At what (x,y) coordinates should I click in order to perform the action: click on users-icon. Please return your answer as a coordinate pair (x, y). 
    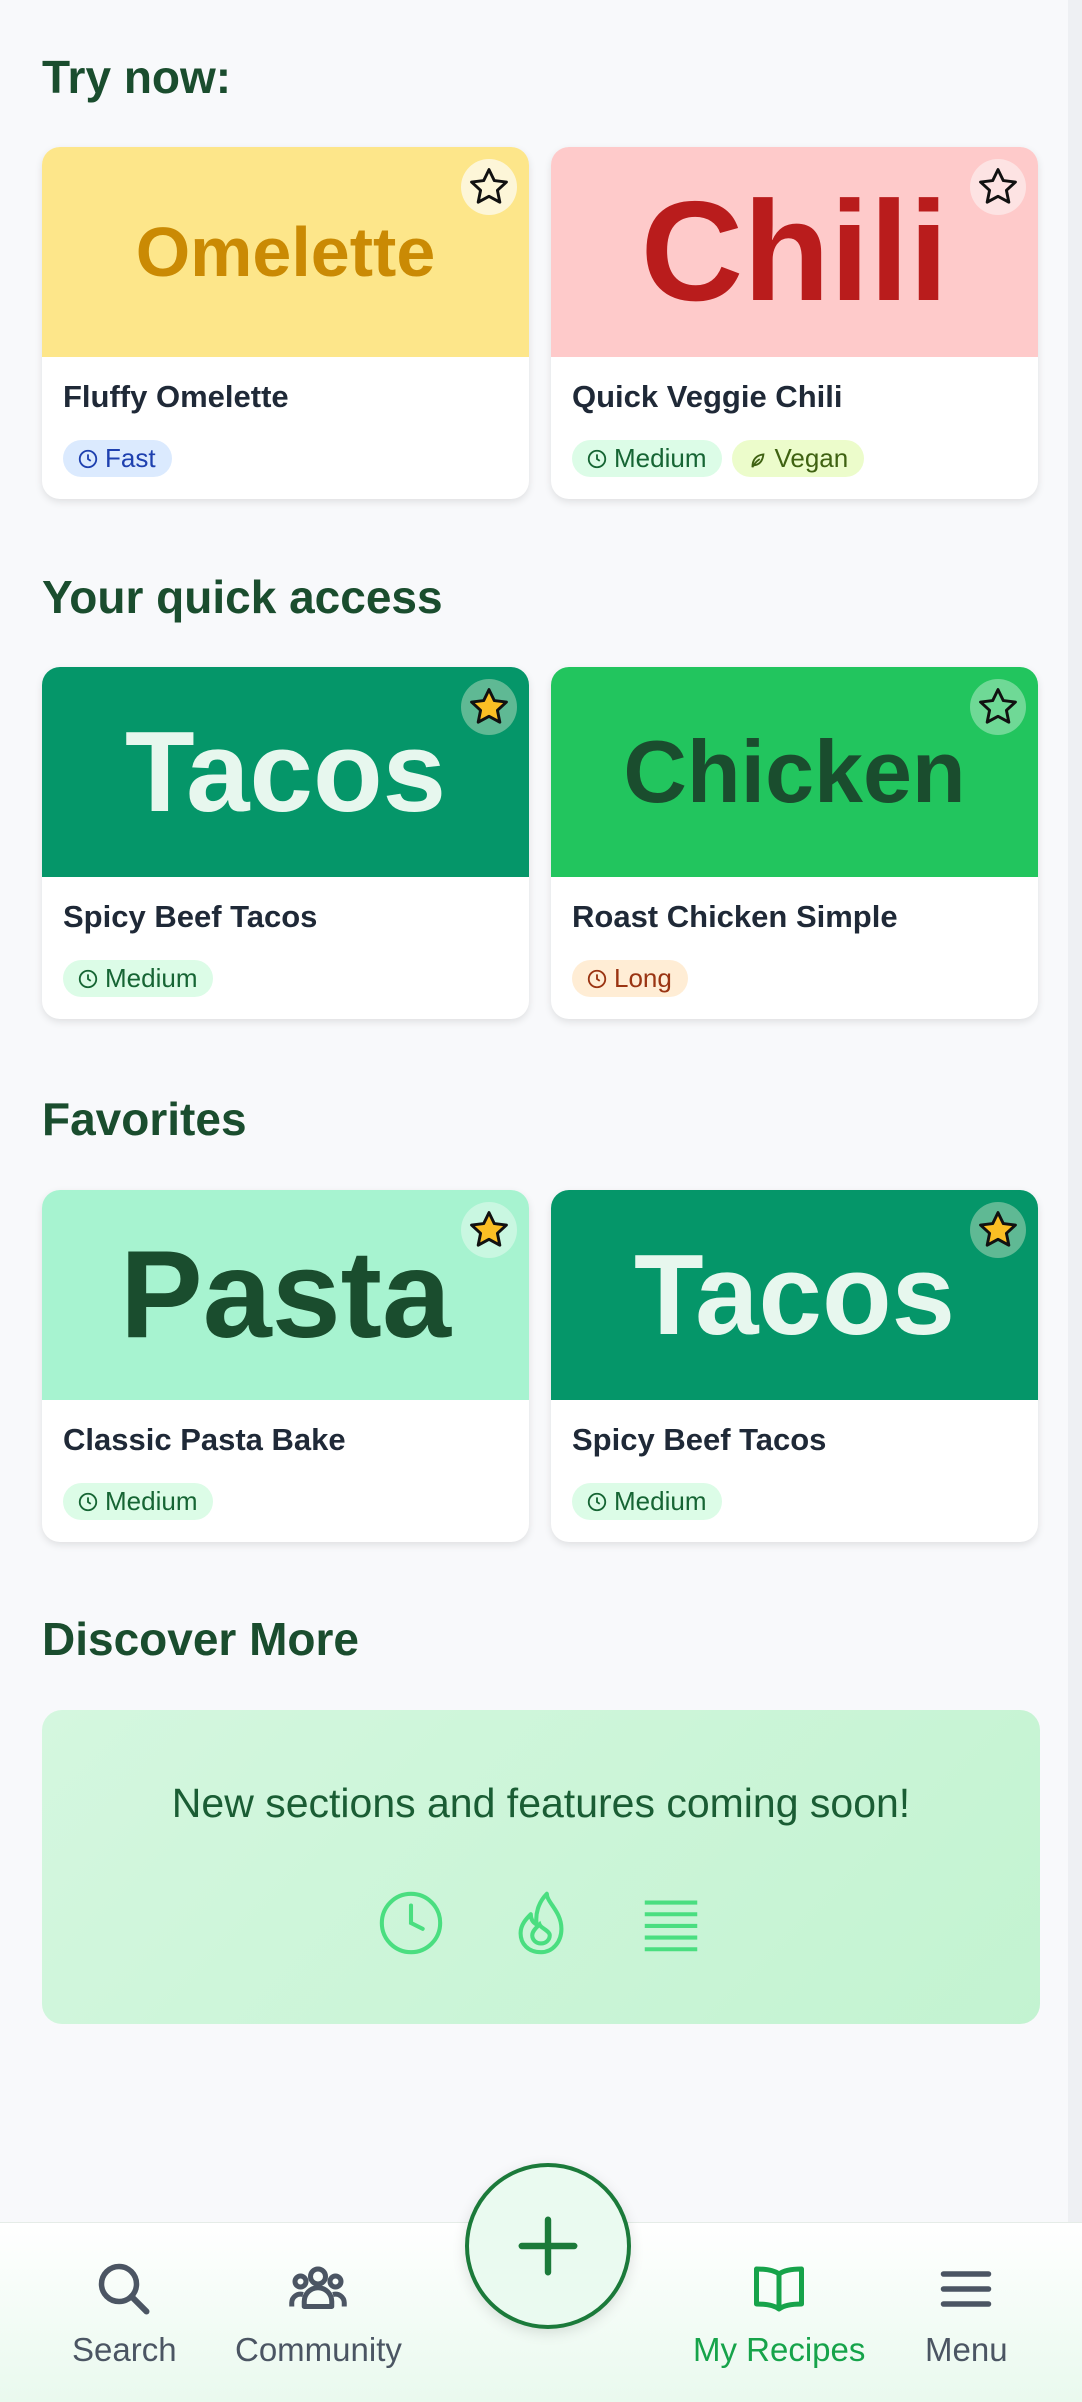
    Looking at the image, I should click on (318, 2287).